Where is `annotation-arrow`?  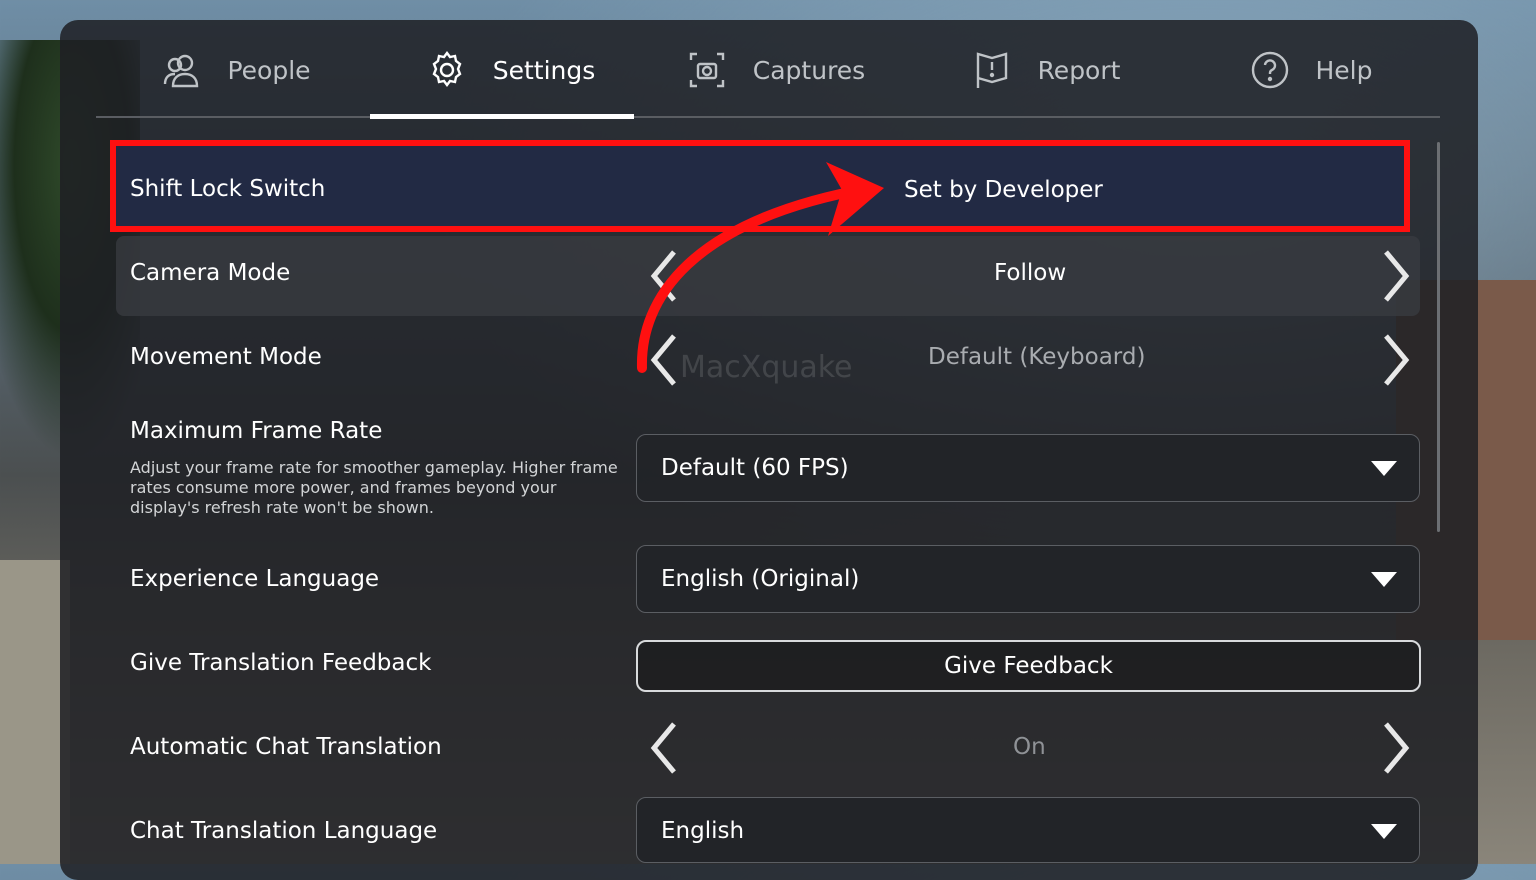
annotation-arrow is located at coordinates (760, 267).